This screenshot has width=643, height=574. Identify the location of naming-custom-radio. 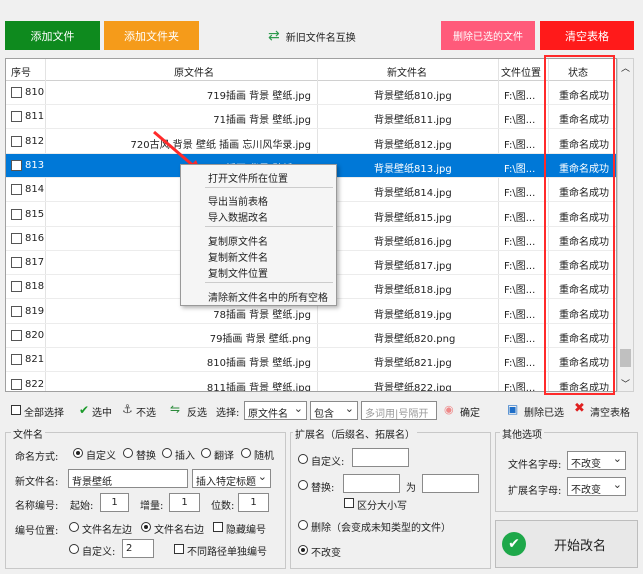
(78, 453).